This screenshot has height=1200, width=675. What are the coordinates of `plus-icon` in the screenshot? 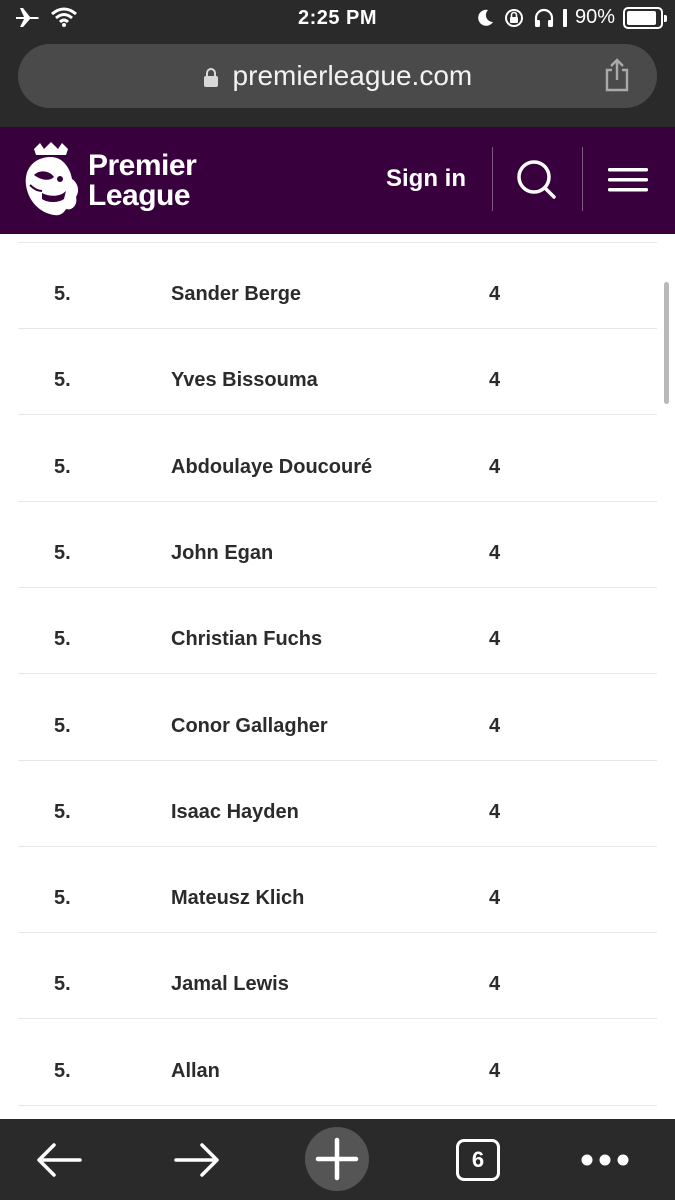 It's located at (337, 1159).